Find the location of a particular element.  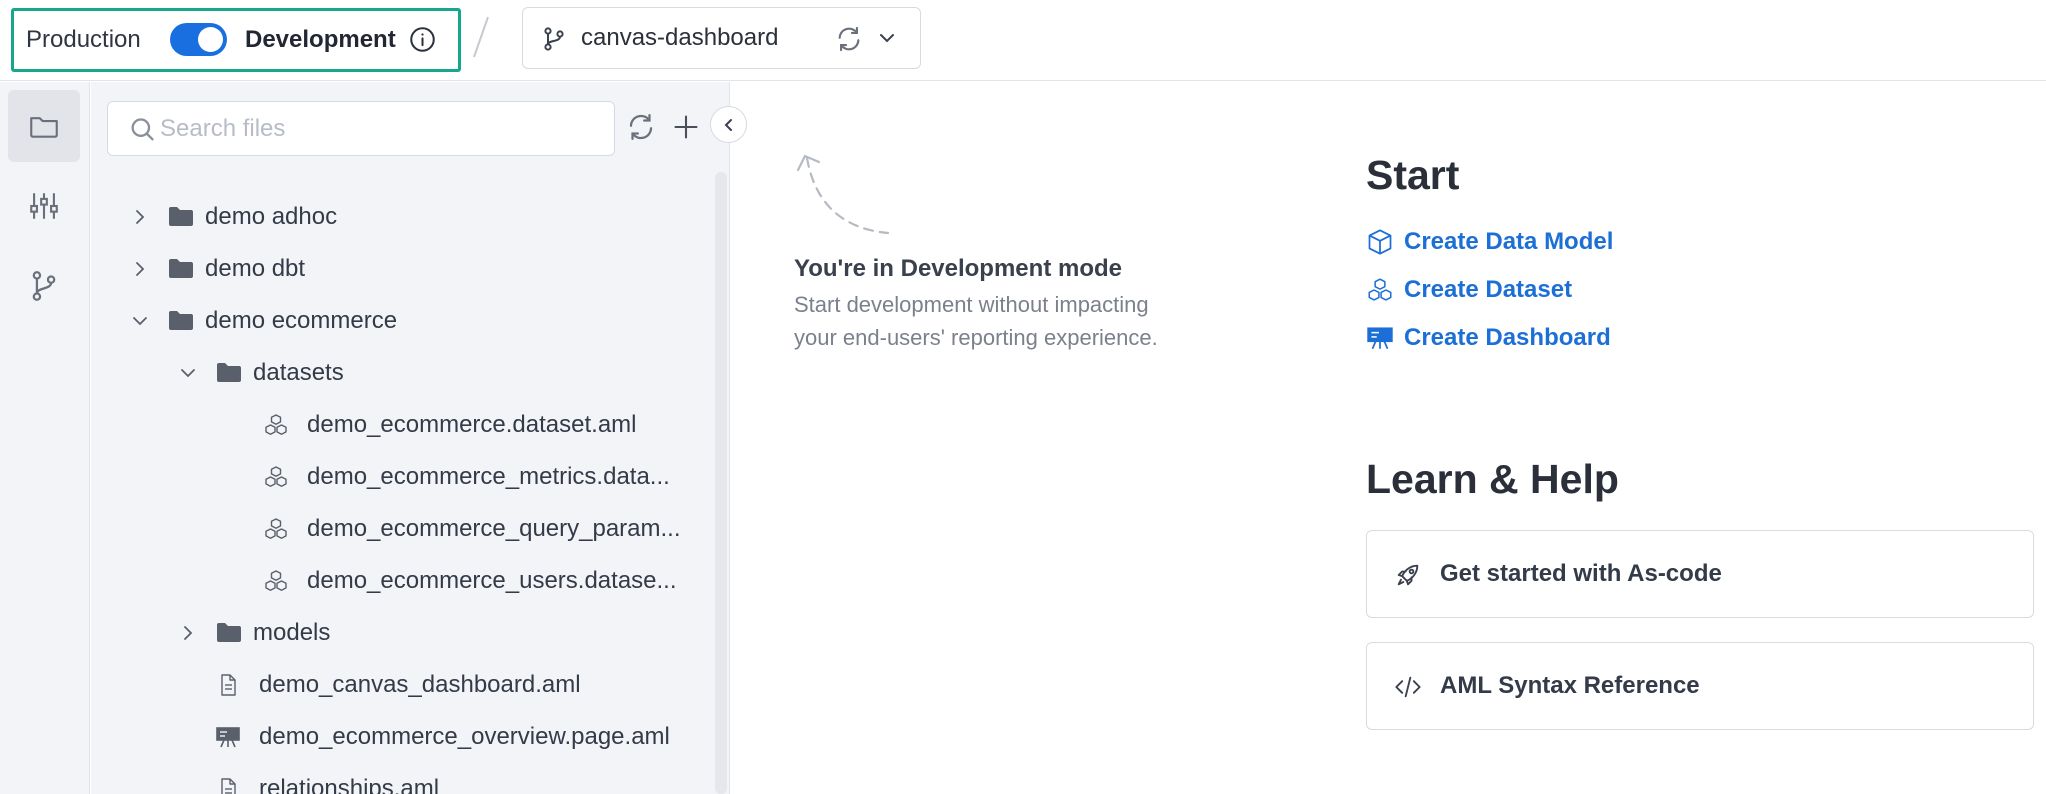

tree-item-models: models is located at coordinates (254, 633).